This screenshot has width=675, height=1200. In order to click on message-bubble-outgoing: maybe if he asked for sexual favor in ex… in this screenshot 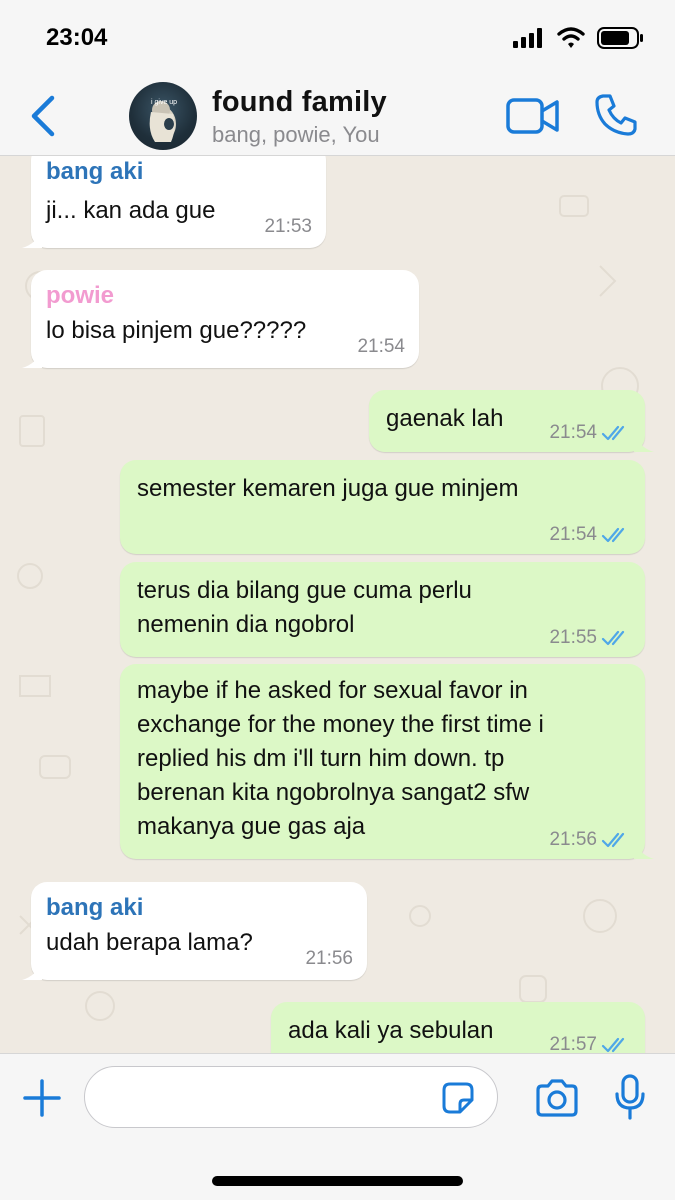, I will do `click(387, 761)`.